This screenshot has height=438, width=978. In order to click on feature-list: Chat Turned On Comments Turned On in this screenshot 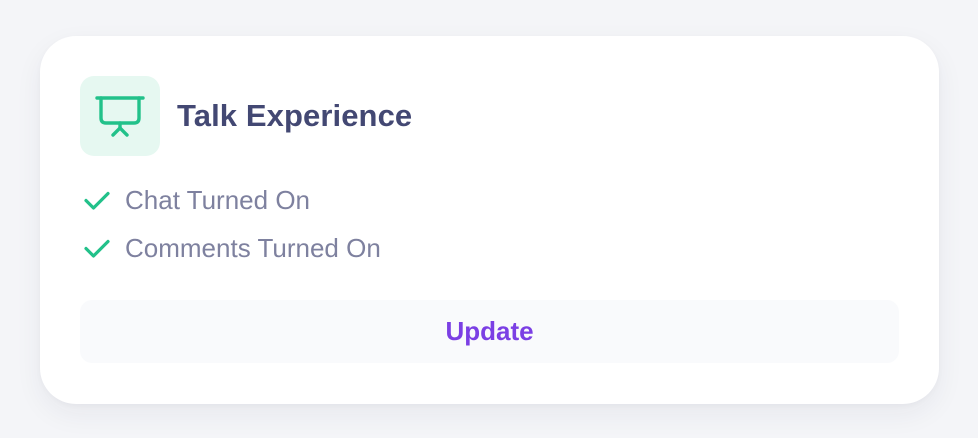, I will do `click(231, 224)`.